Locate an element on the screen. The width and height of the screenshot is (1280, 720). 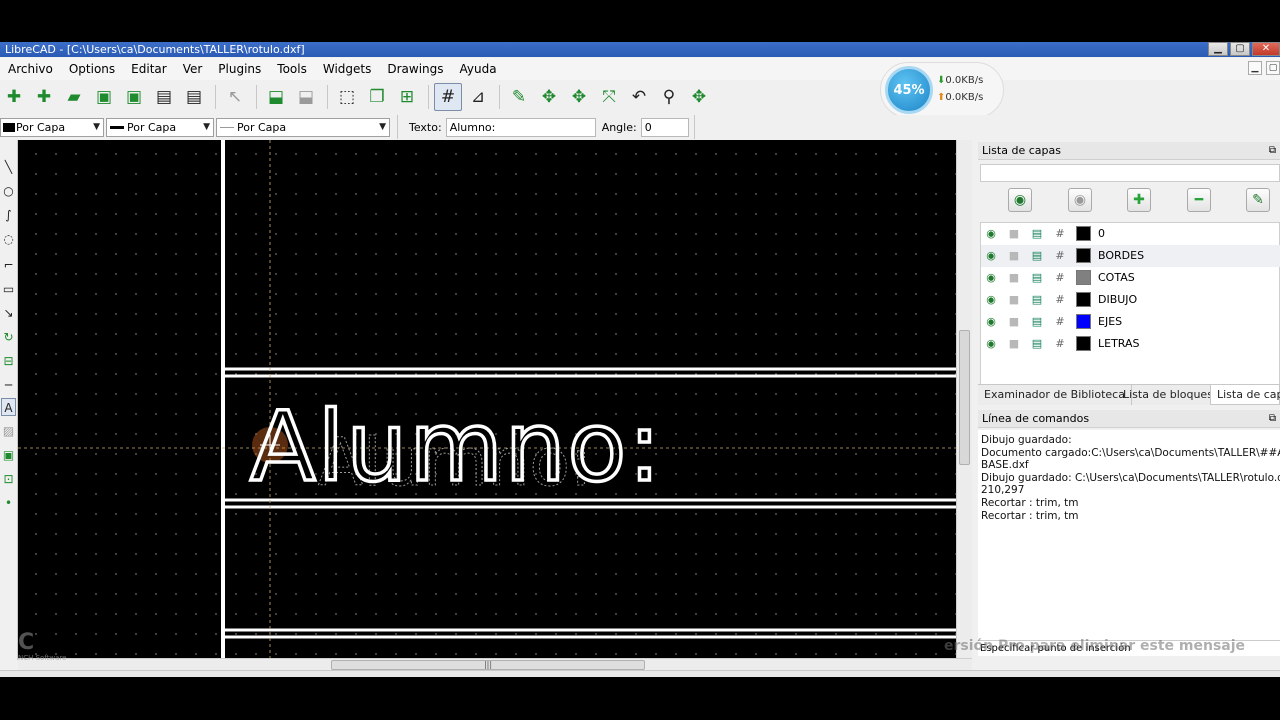
show-all-icon: ◉ is located at coordinates (1020, 200).